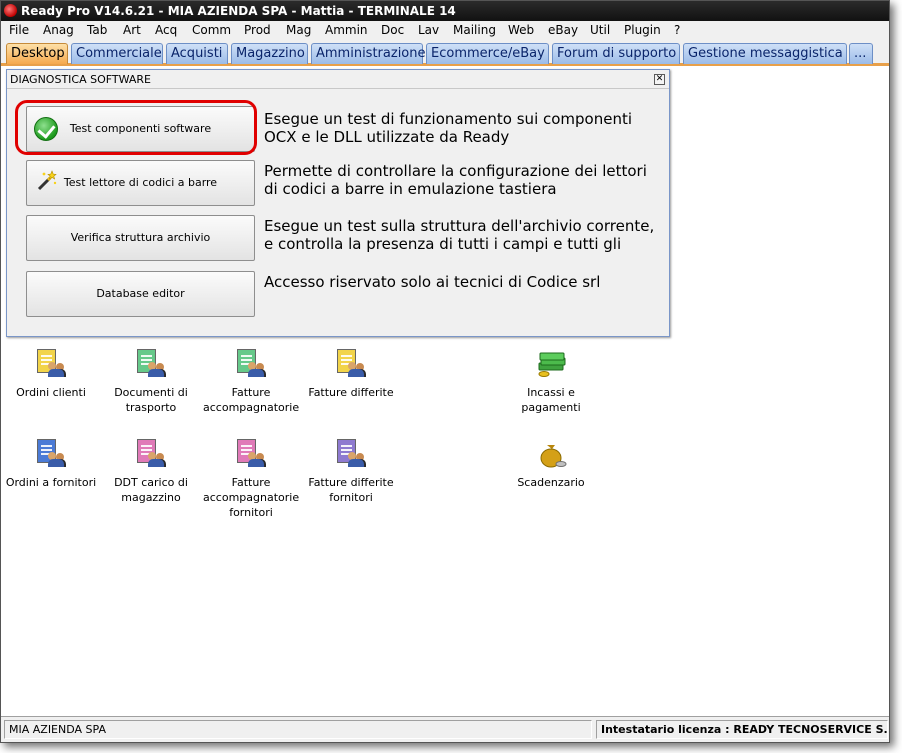 The image size is (902, 753). I want to click on desktop-icon-label: Fatture differite fornitori, so click(351, 490).